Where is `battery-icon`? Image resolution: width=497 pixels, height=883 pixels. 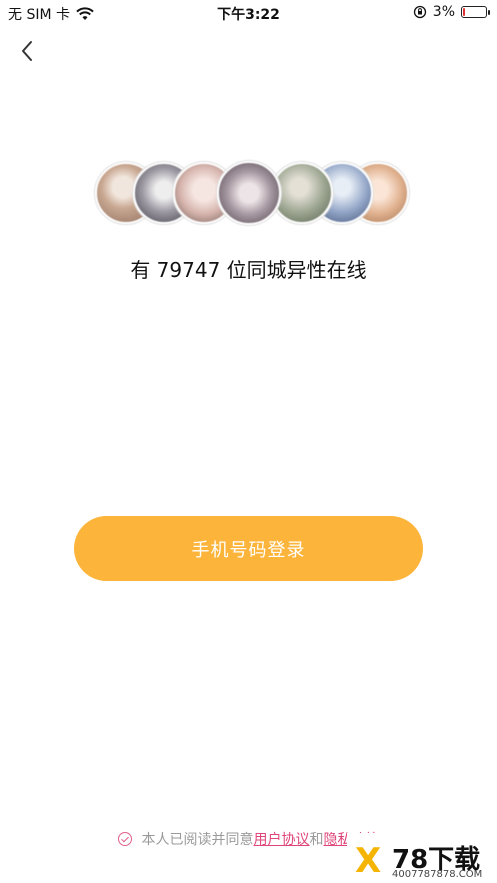
battery-icon is located at coordinates (475, 12).